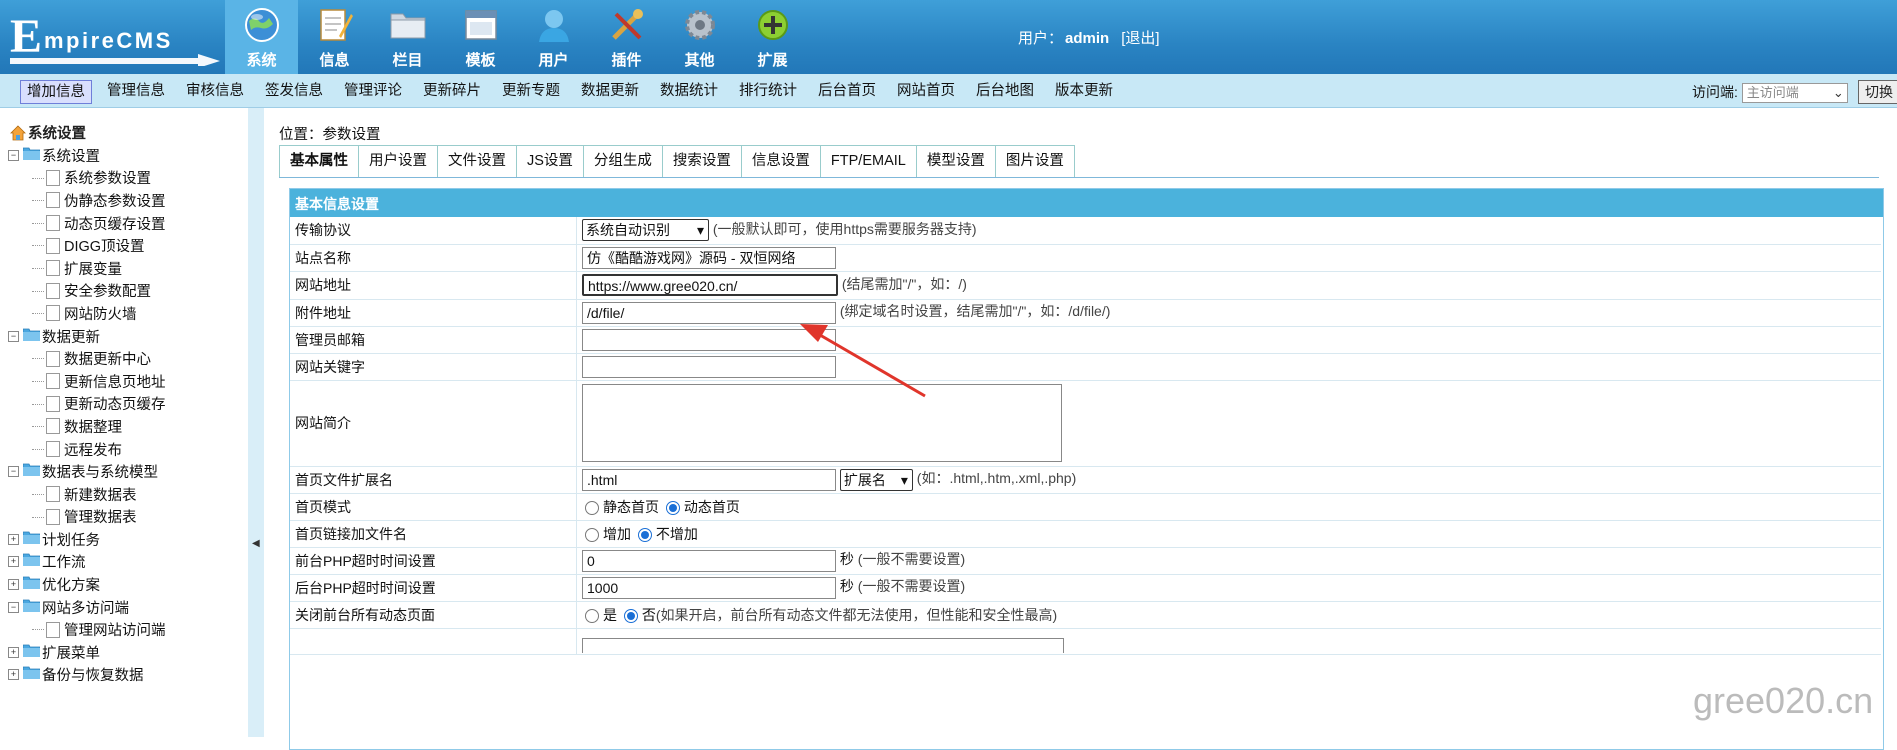 The image size is (1897, 750). I want to click on tab-4: 分组生成, so click(623, 161).